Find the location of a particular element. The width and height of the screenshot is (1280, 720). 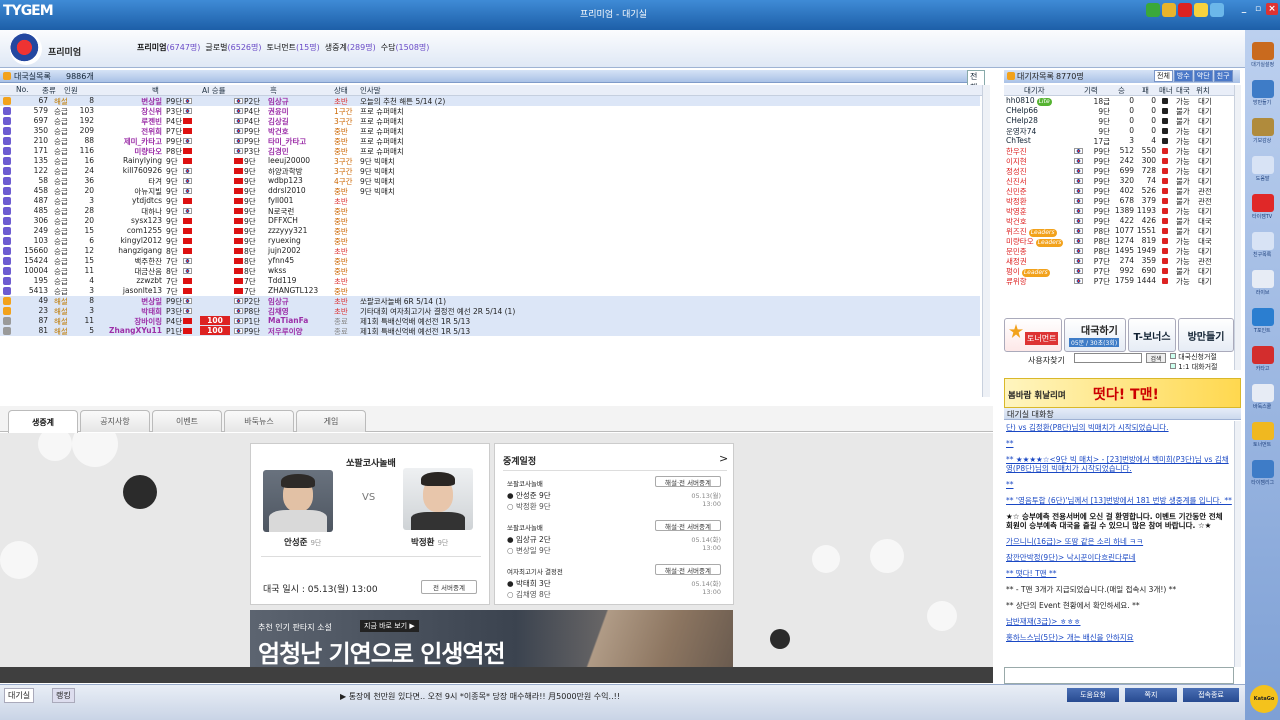

sidebar-item: 대기실설정 is located at coordinates (1262, 57).